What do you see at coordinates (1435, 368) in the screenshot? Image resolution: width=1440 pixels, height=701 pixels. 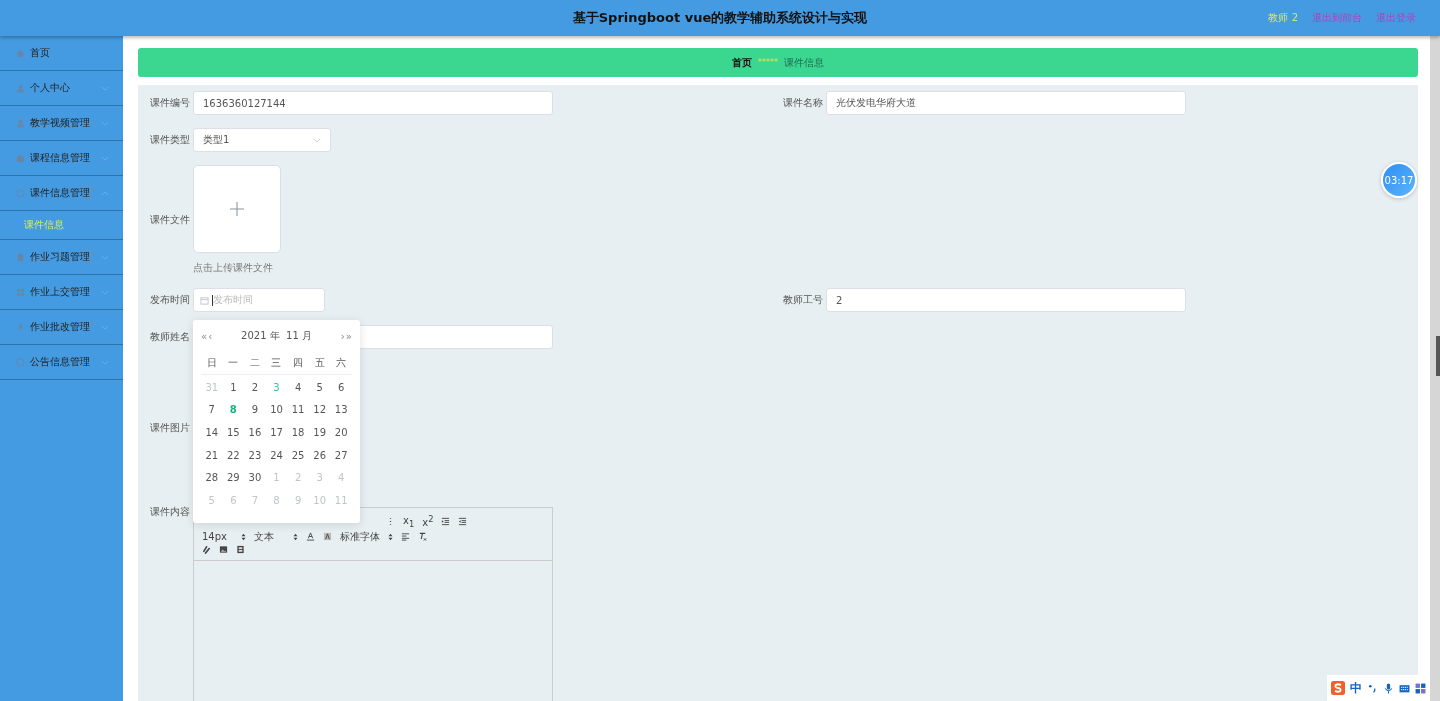 I see `scrollbar` at bounding box center [1435, 368].